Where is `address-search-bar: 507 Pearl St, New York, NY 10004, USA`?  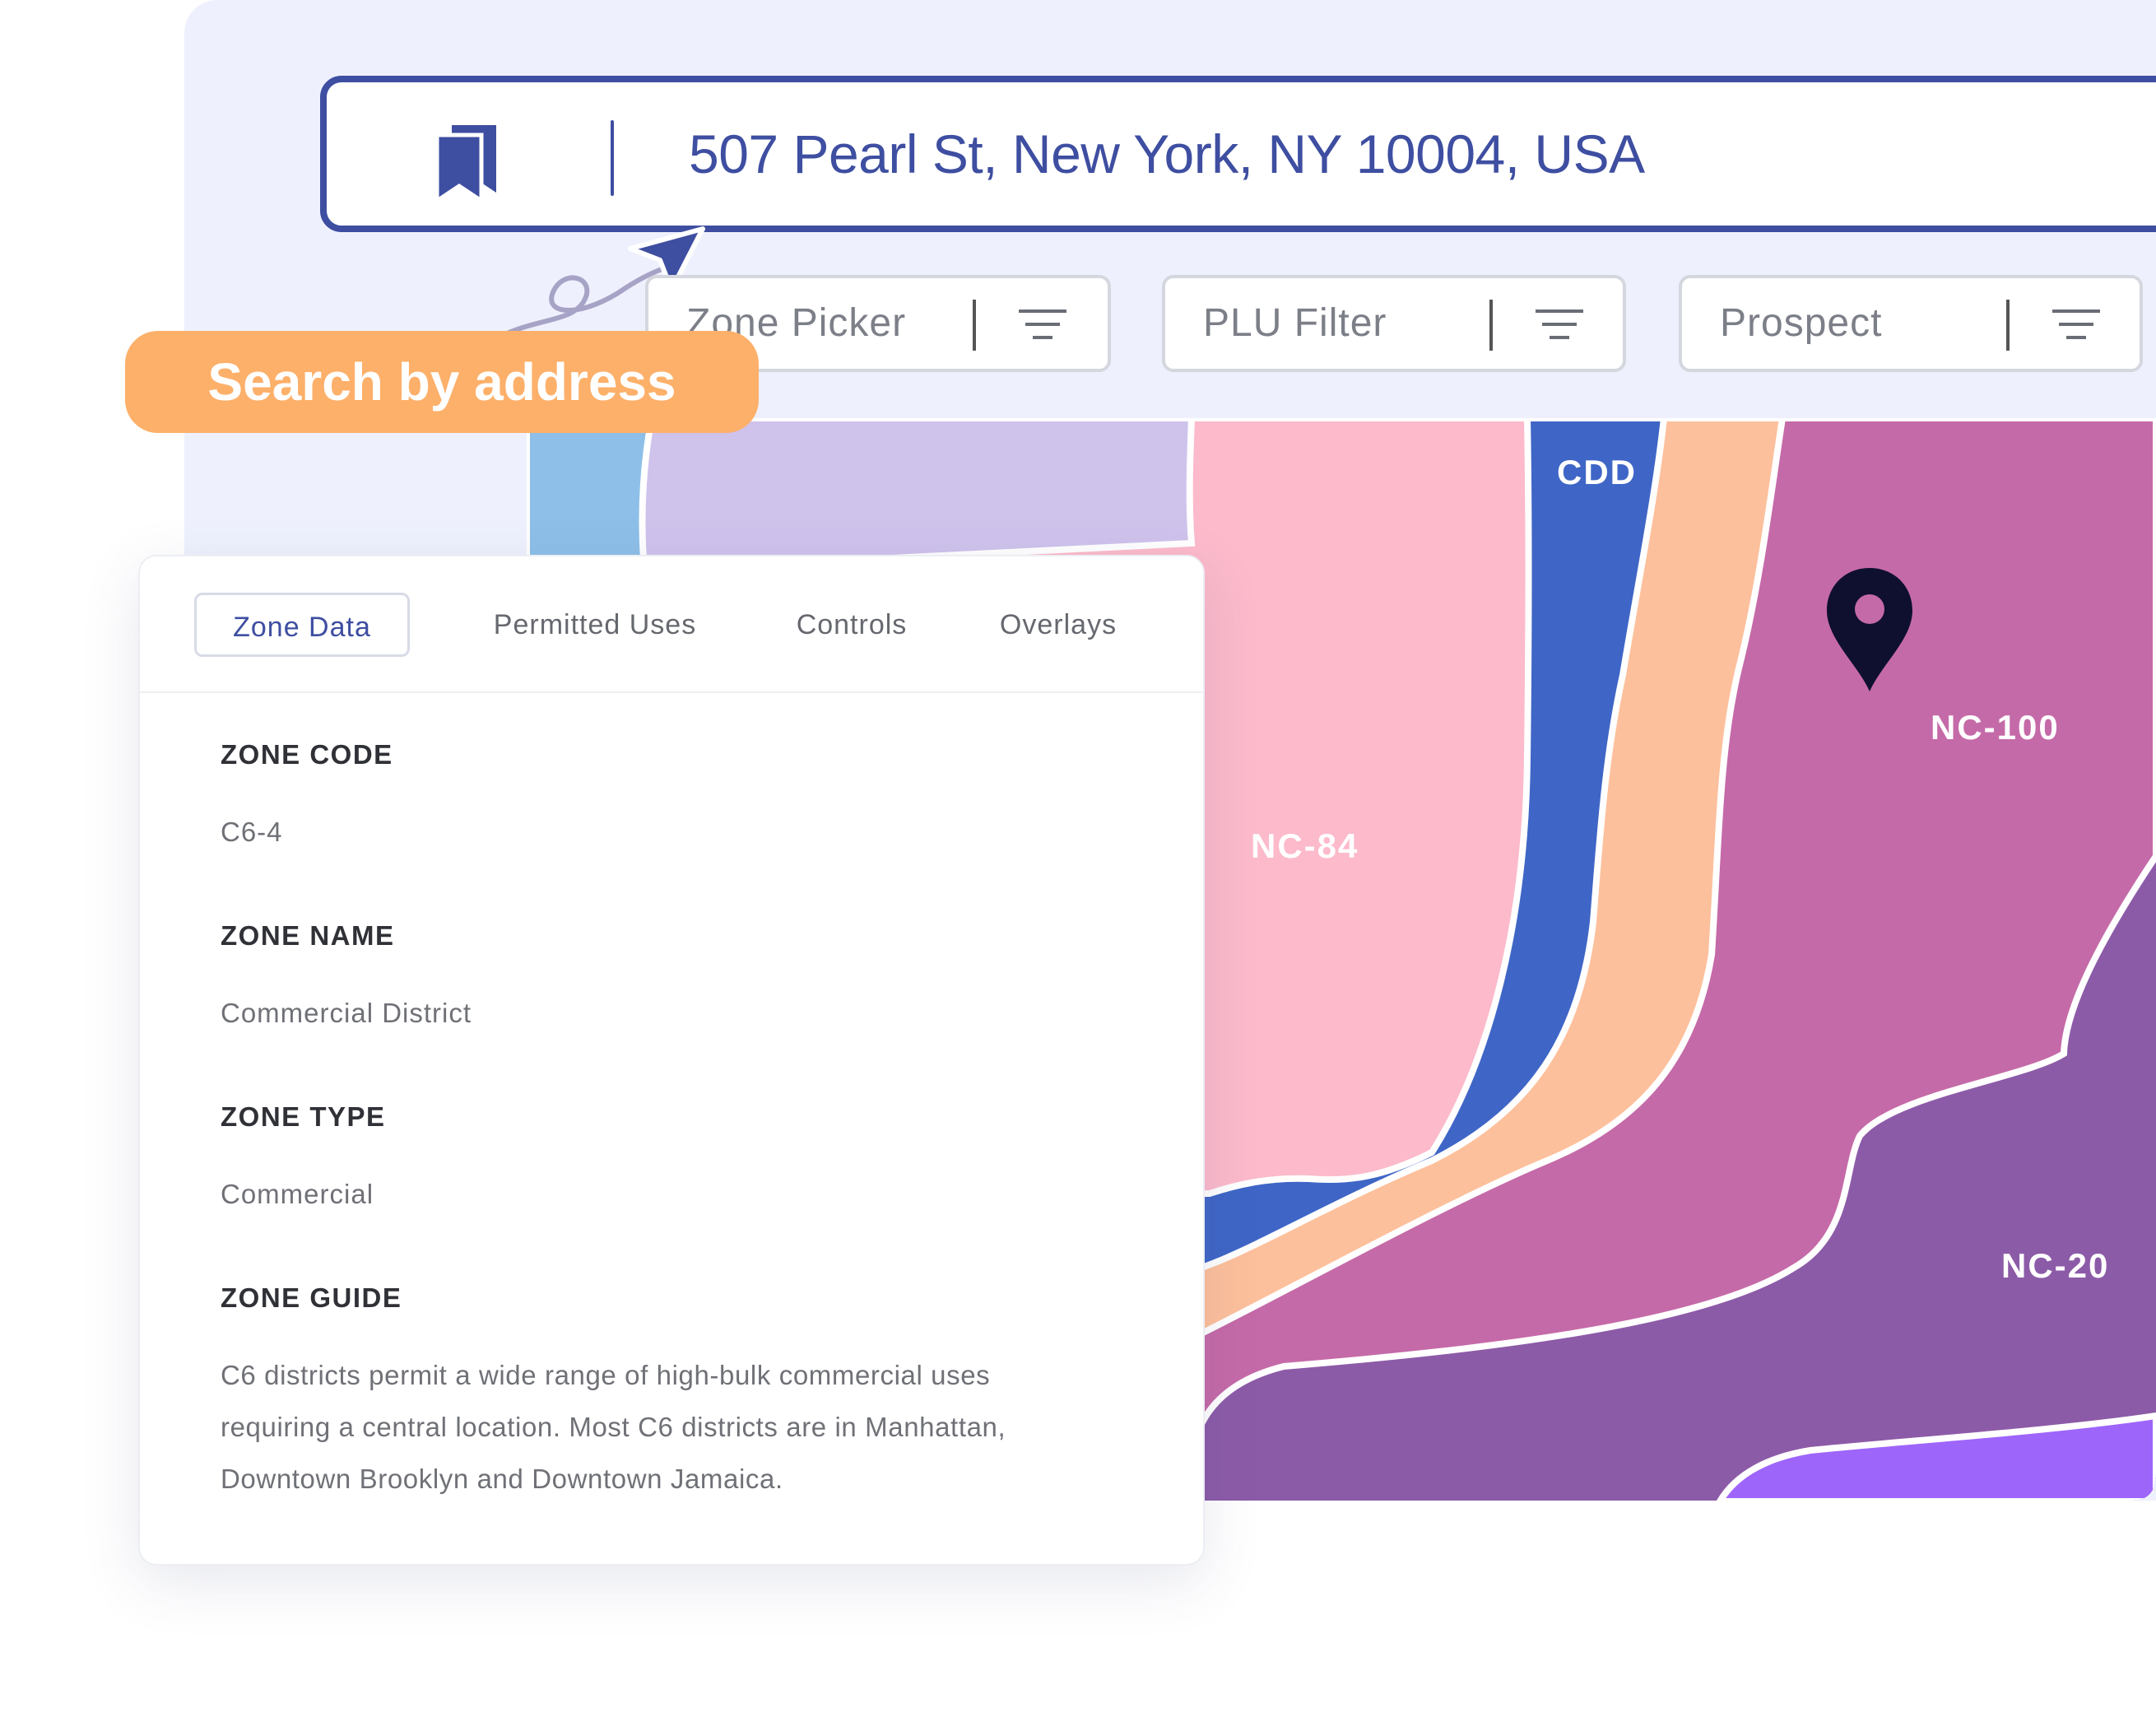
address-search-bar: 507 Pearl St, New York, NY 10004, USA is located at coordinates (1238, 154).